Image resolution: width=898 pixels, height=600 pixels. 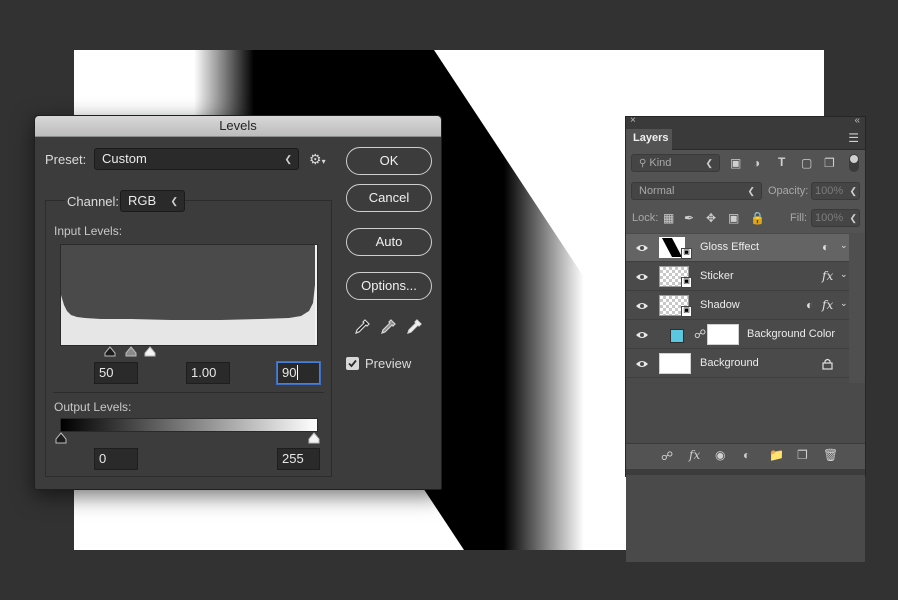 I want to click on add-mask-icon: ◉, so click(x=720, y=455).